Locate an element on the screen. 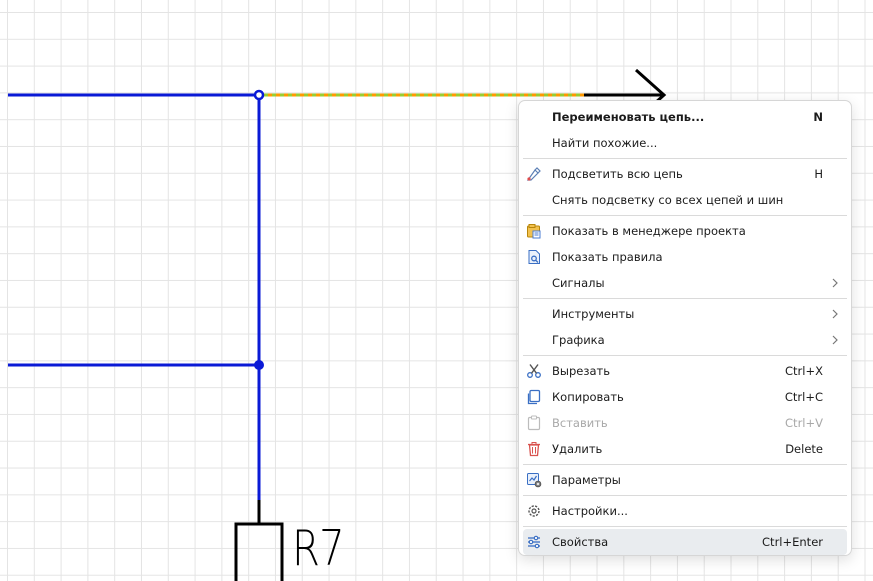  menu-item-paste: Вставить Ctrl+V is located at coordinates (685, 423).